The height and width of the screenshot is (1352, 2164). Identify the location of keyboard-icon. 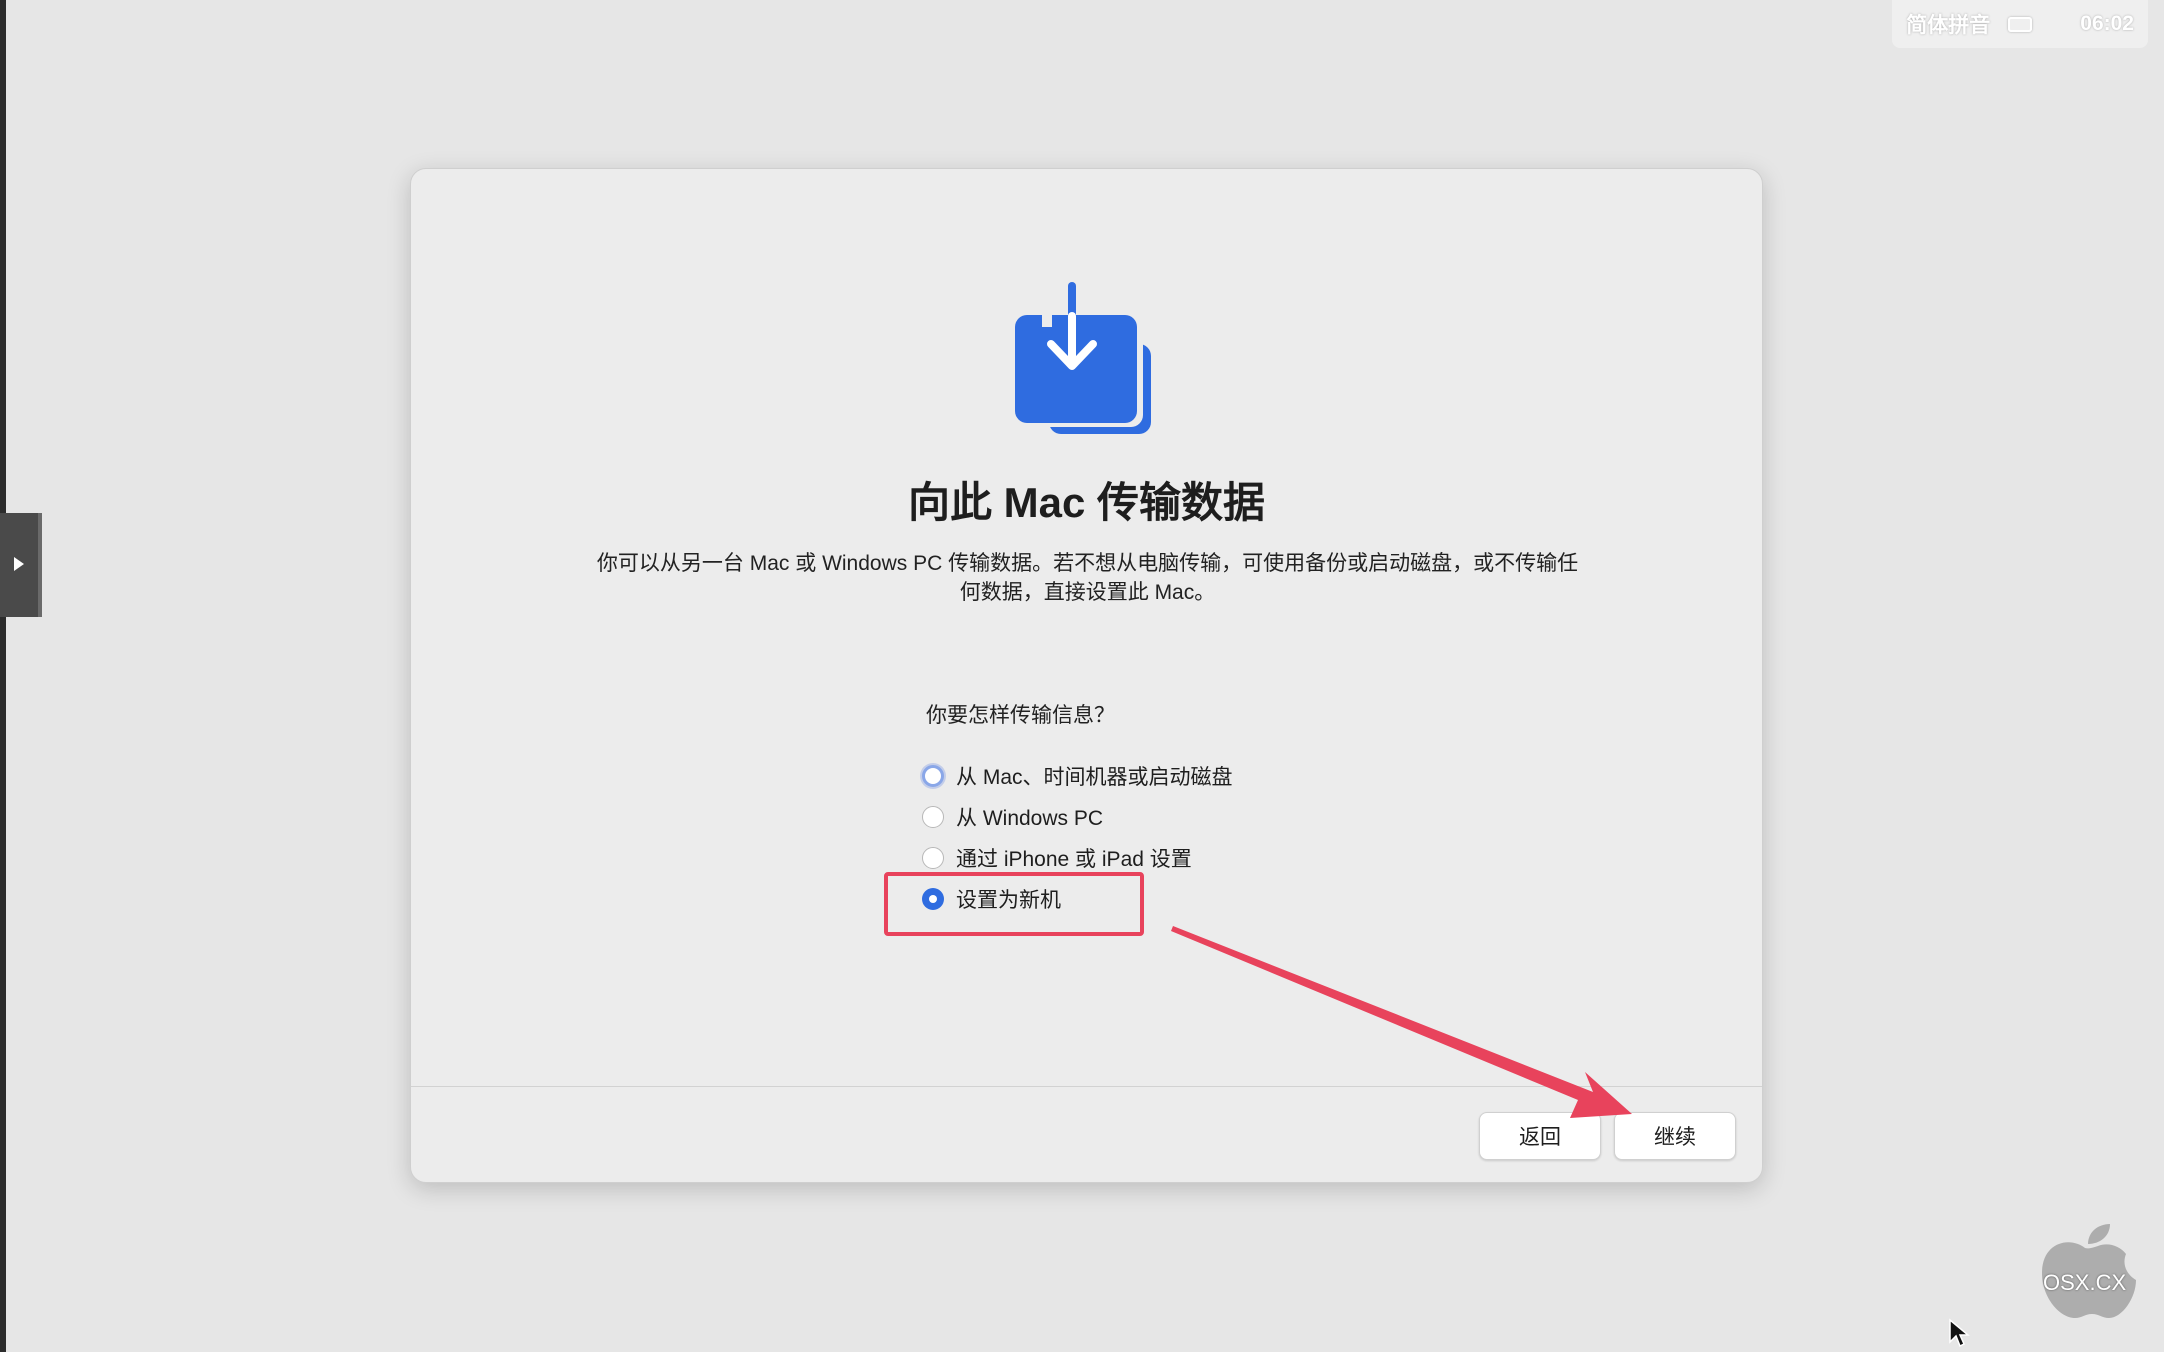
(2020, 24).